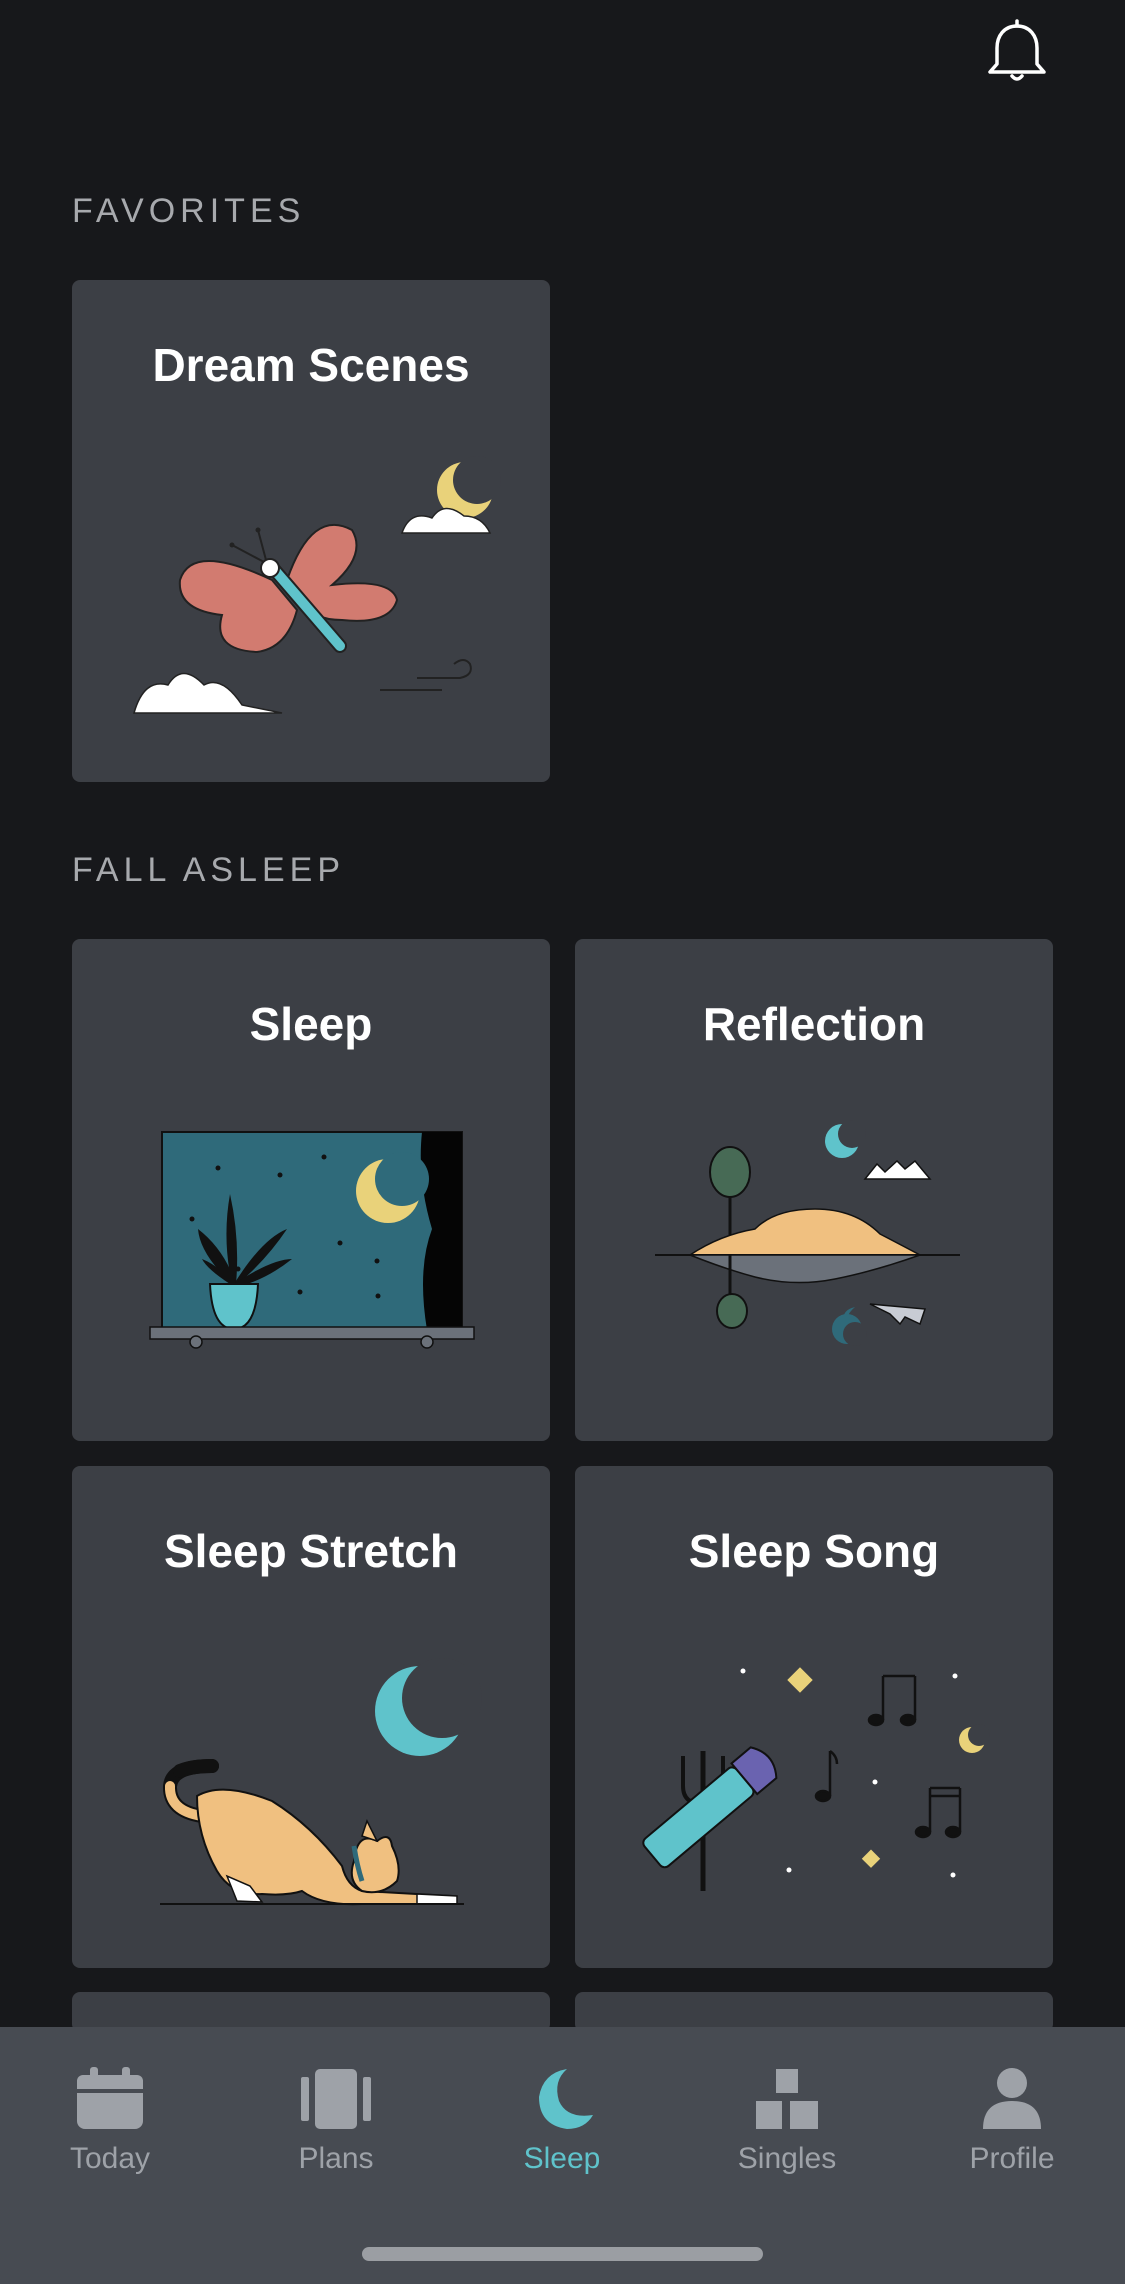  I want to click on card-reflection: Reflection, so click(814, 1190).